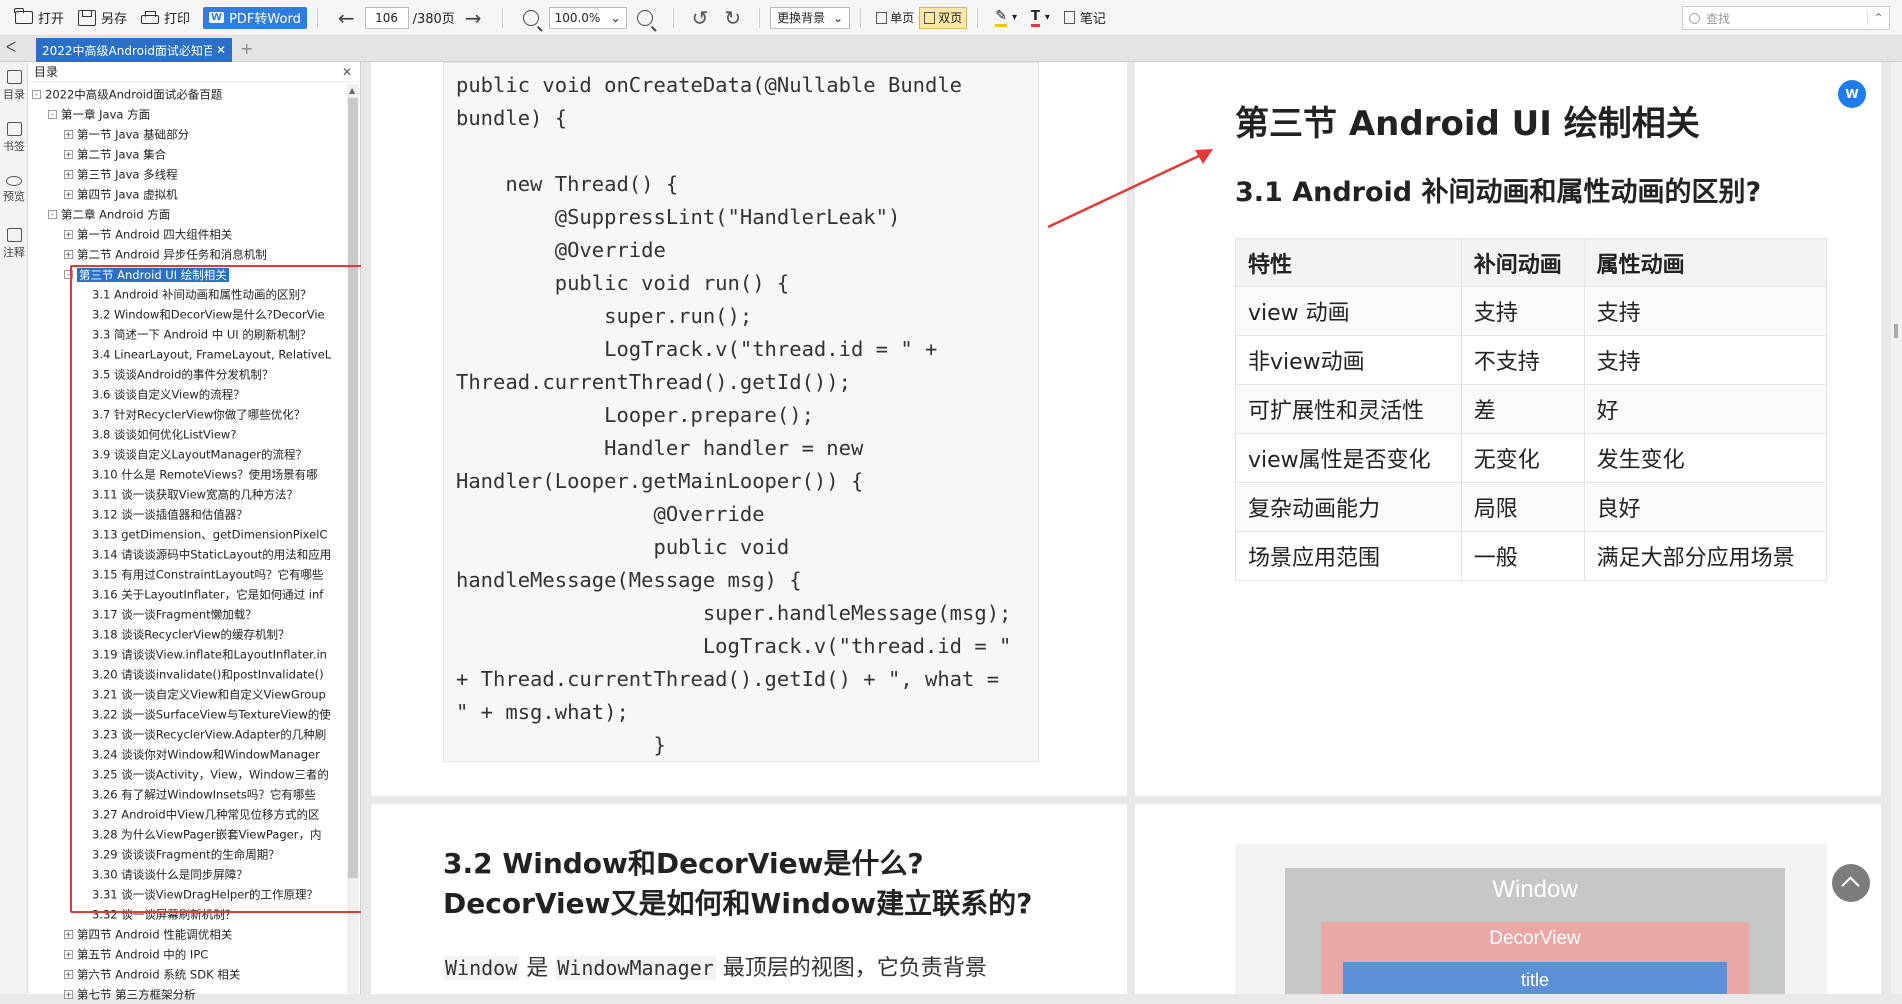 Image resolution: width=1902 pixels, height=1004 pixels. What do you see at coordinates (188, 694) in the screenshot?
I see `outline-subitem: 3.21 谈一谈自定义View和自定义ViewGroup` at bounding box center [188, 694].